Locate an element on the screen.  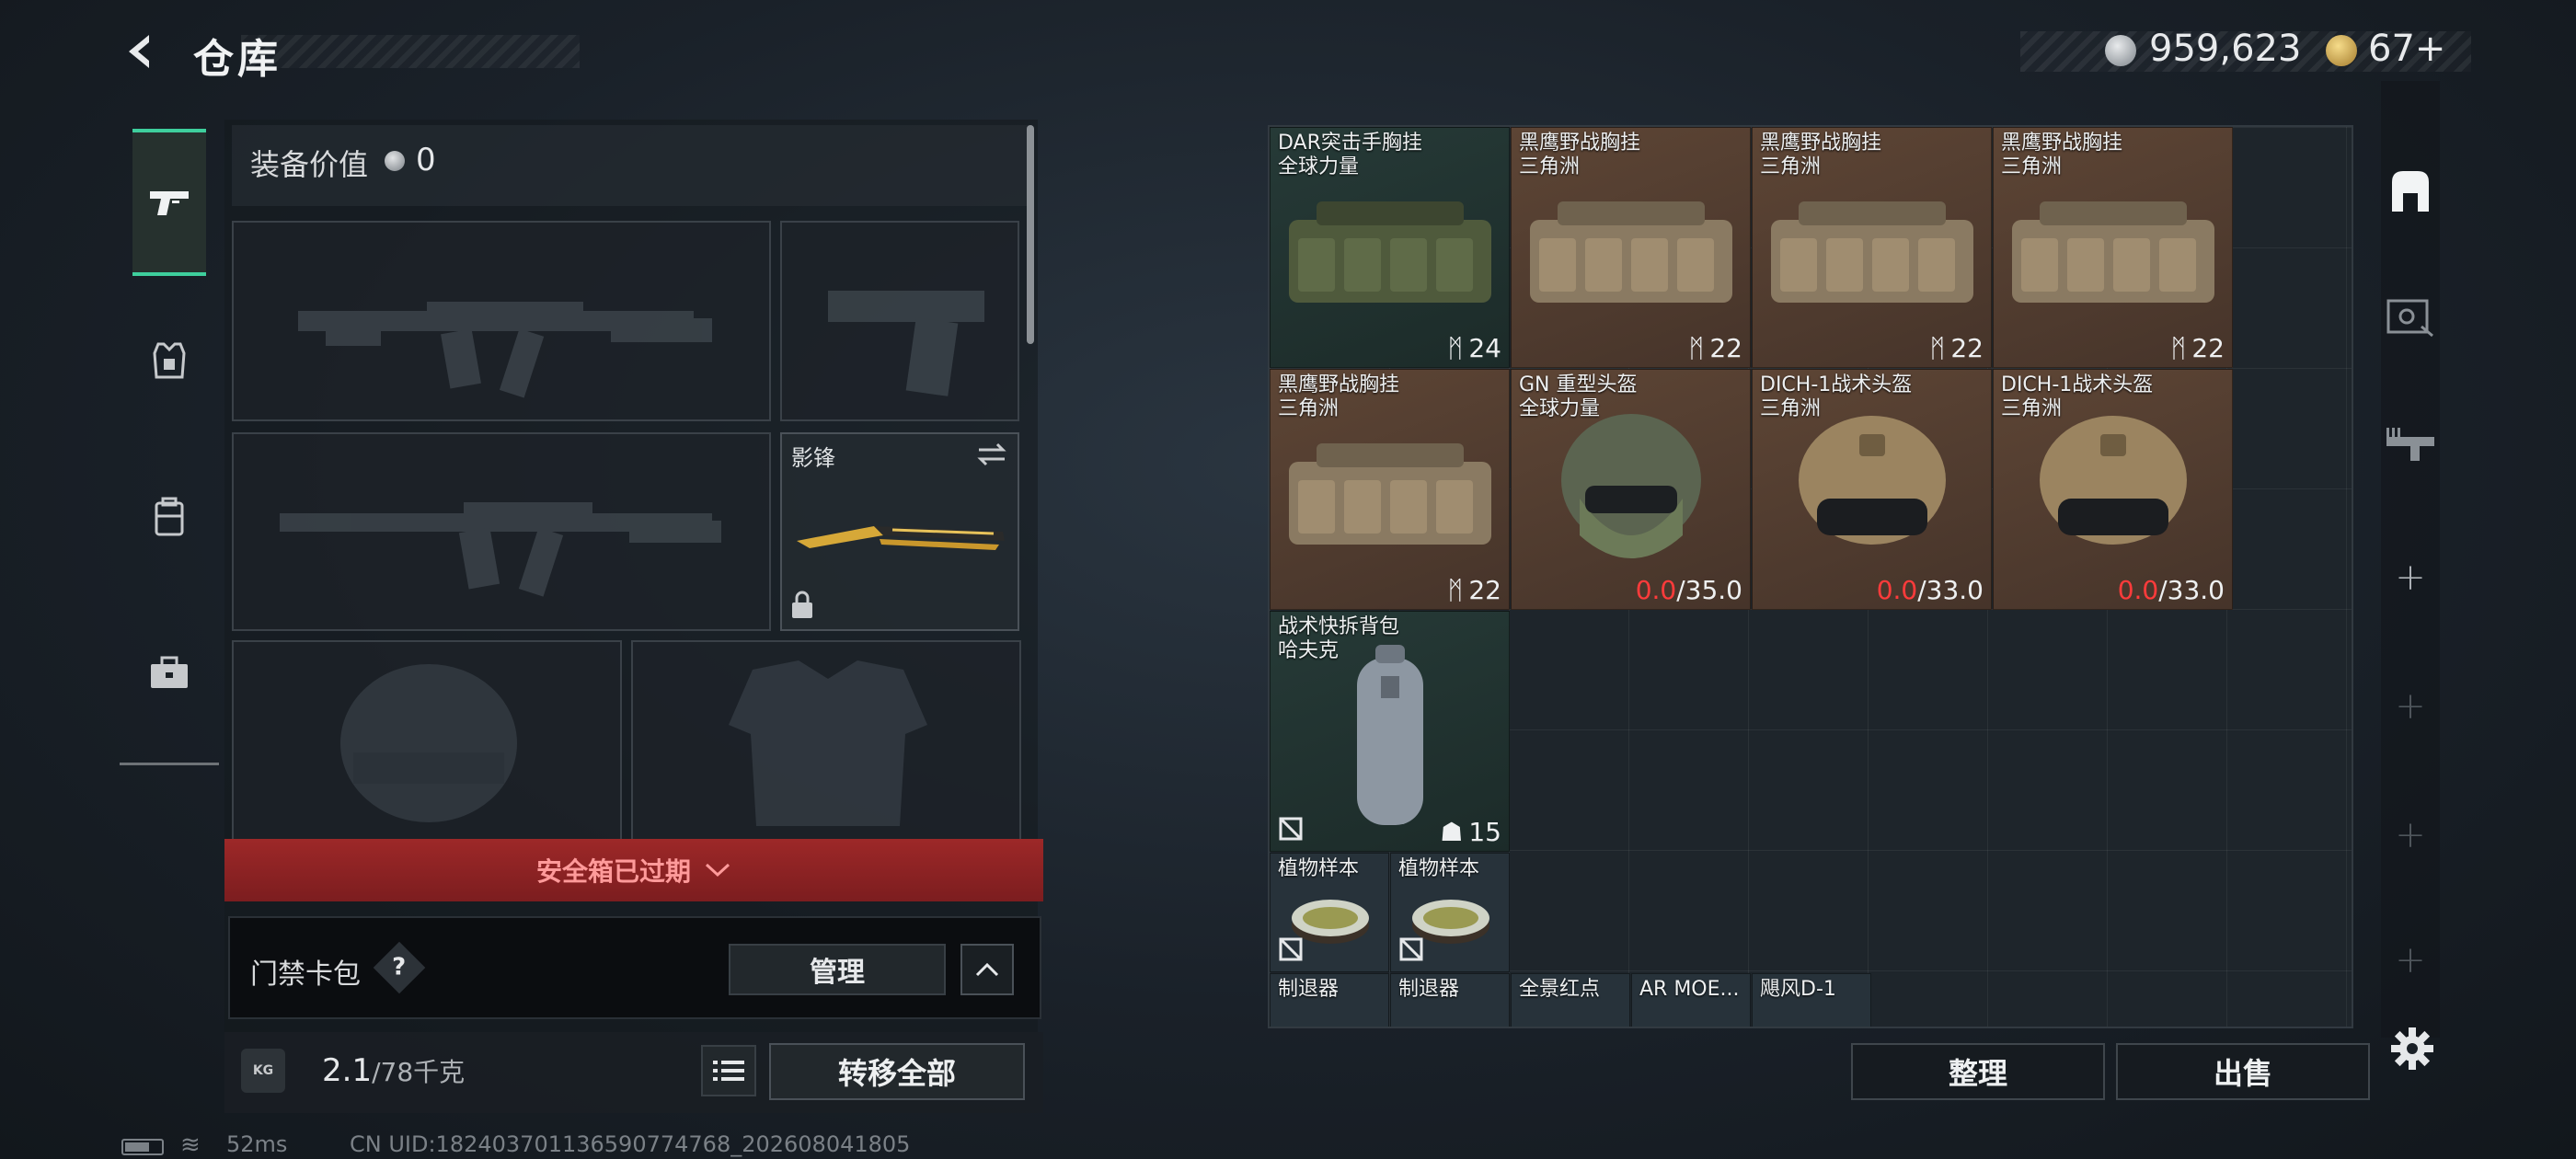
helmet-slot is located at coordinates (427, 741).